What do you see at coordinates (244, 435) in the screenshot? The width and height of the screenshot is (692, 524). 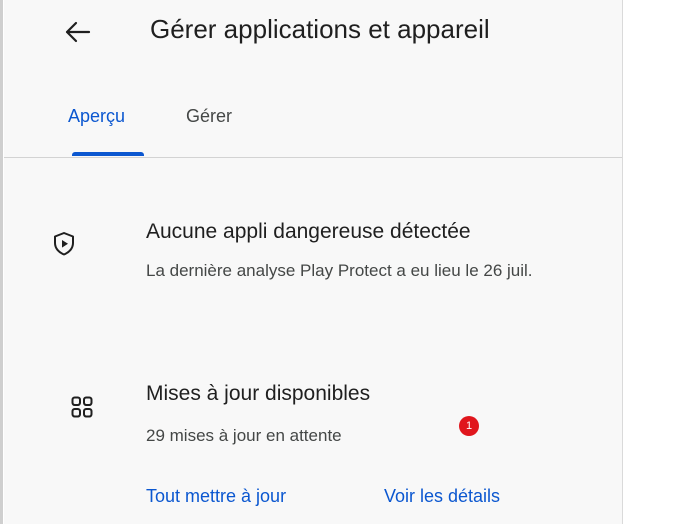 I see `updates-subtitle: 29 mises à jour en attente` at bounding box center [244, 435].